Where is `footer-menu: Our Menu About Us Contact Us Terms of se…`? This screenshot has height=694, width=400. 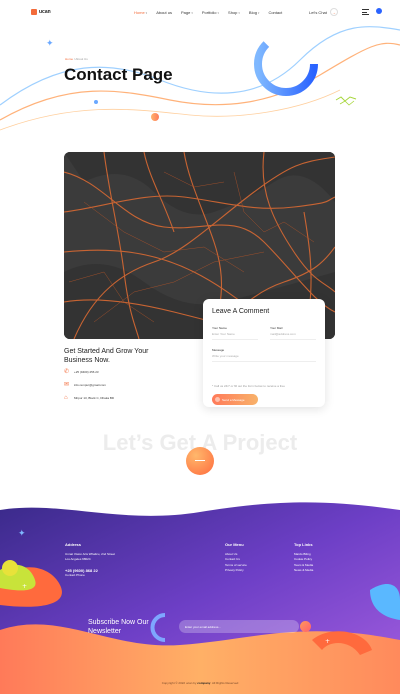
footer-menu: Our Menu About Us Contact Us Terms of se… is located at coordinates (255, 558).